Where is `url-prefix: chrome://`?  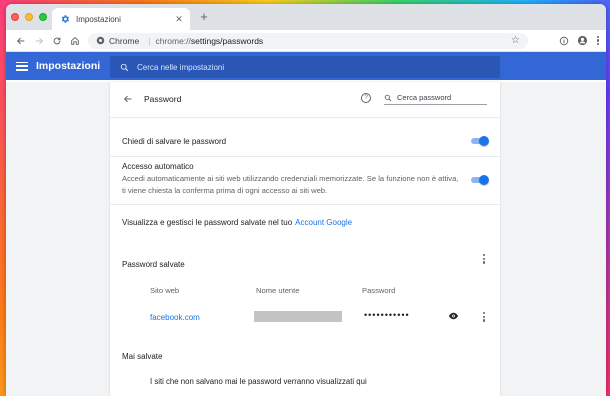
url-prefix: chrome:// is located at coordinates (173, 40).